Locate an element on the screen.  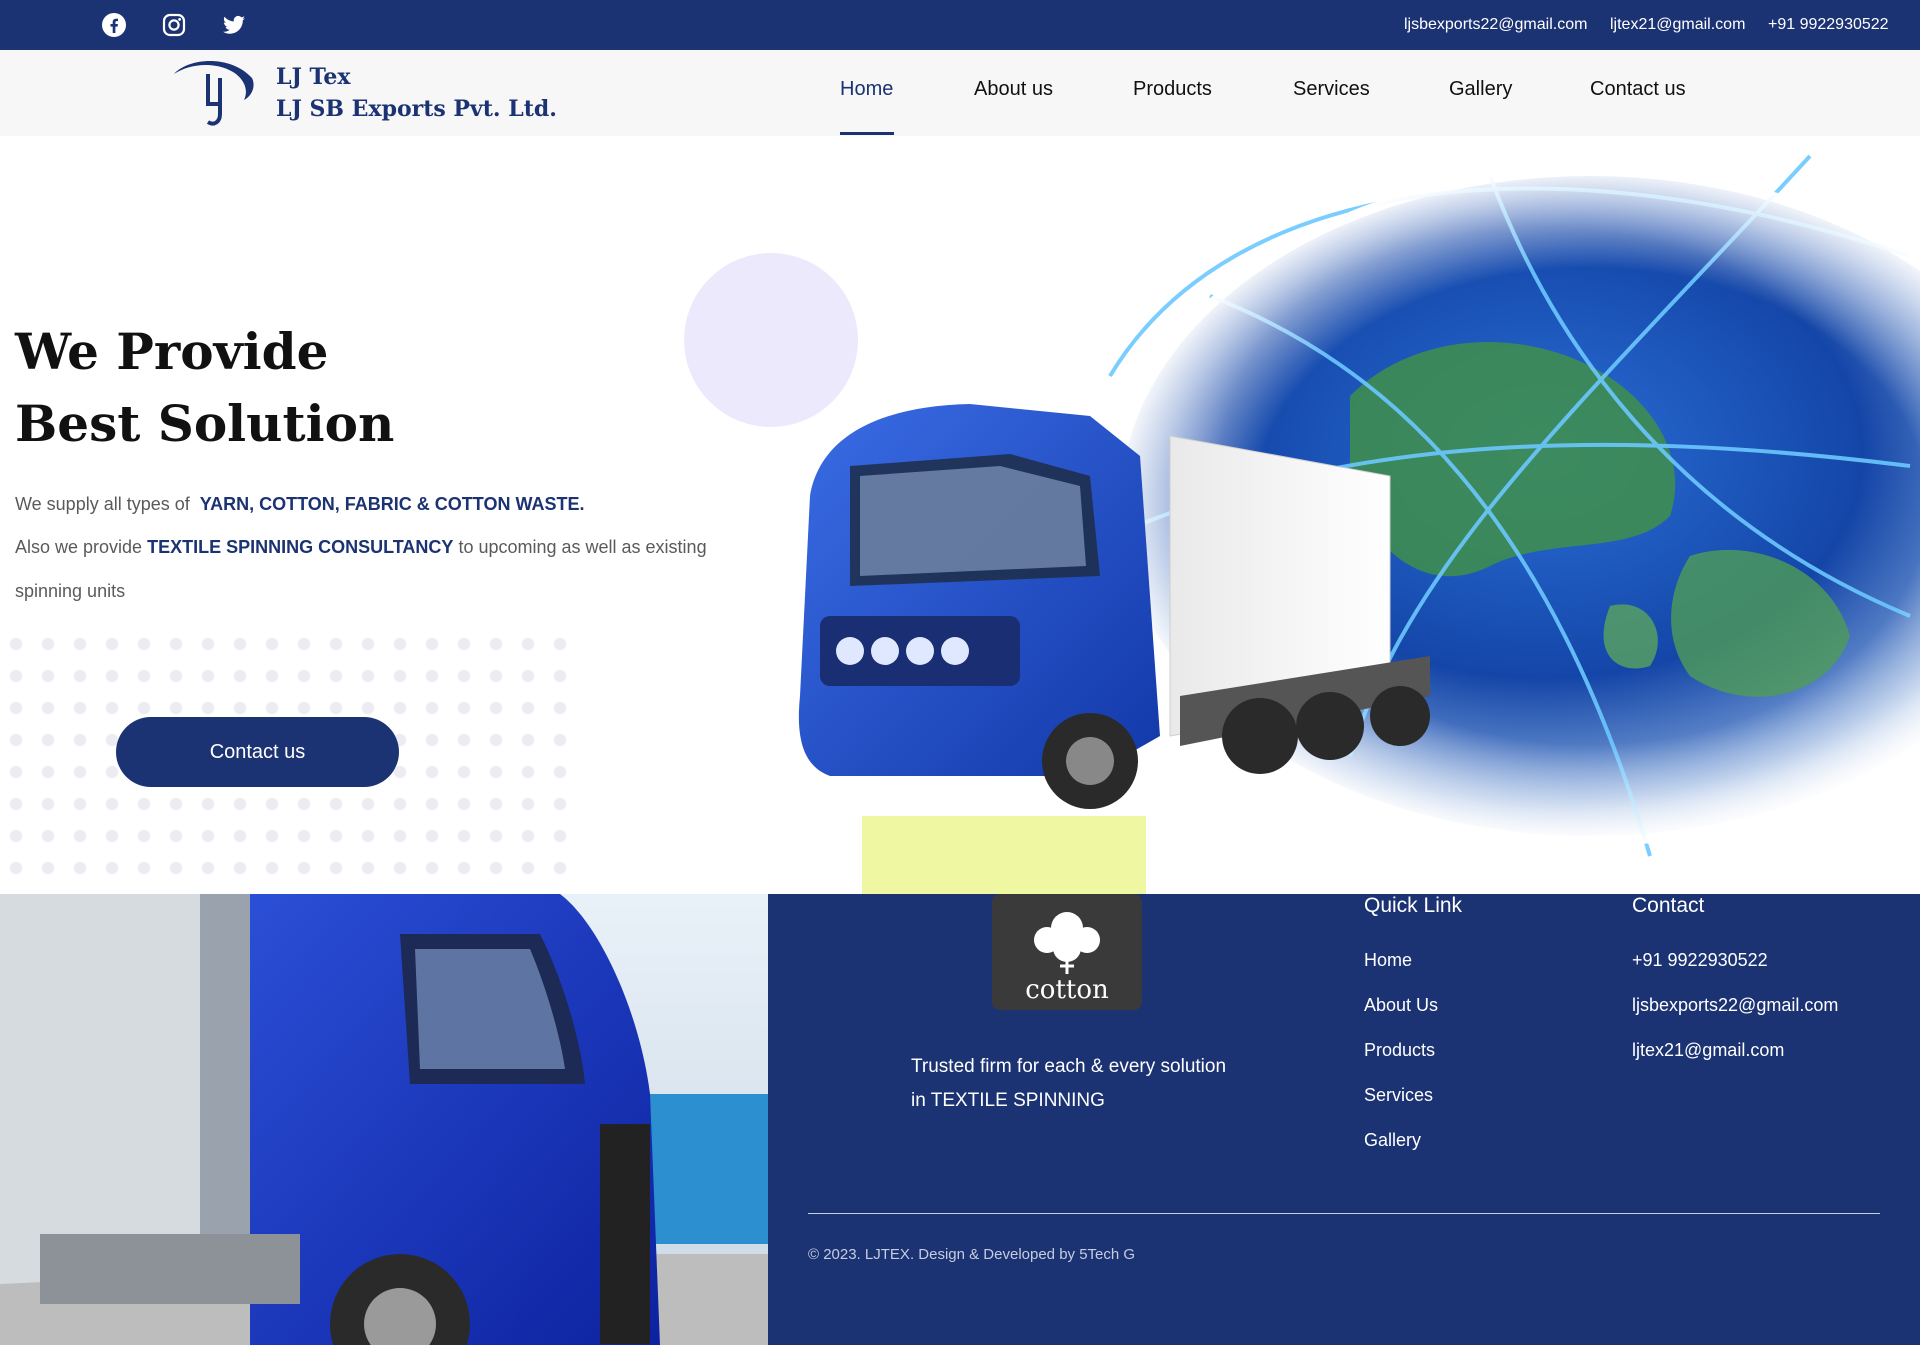
top-email-1: ljsbexports22@gmail.com is located at coordinates (1495, 25).